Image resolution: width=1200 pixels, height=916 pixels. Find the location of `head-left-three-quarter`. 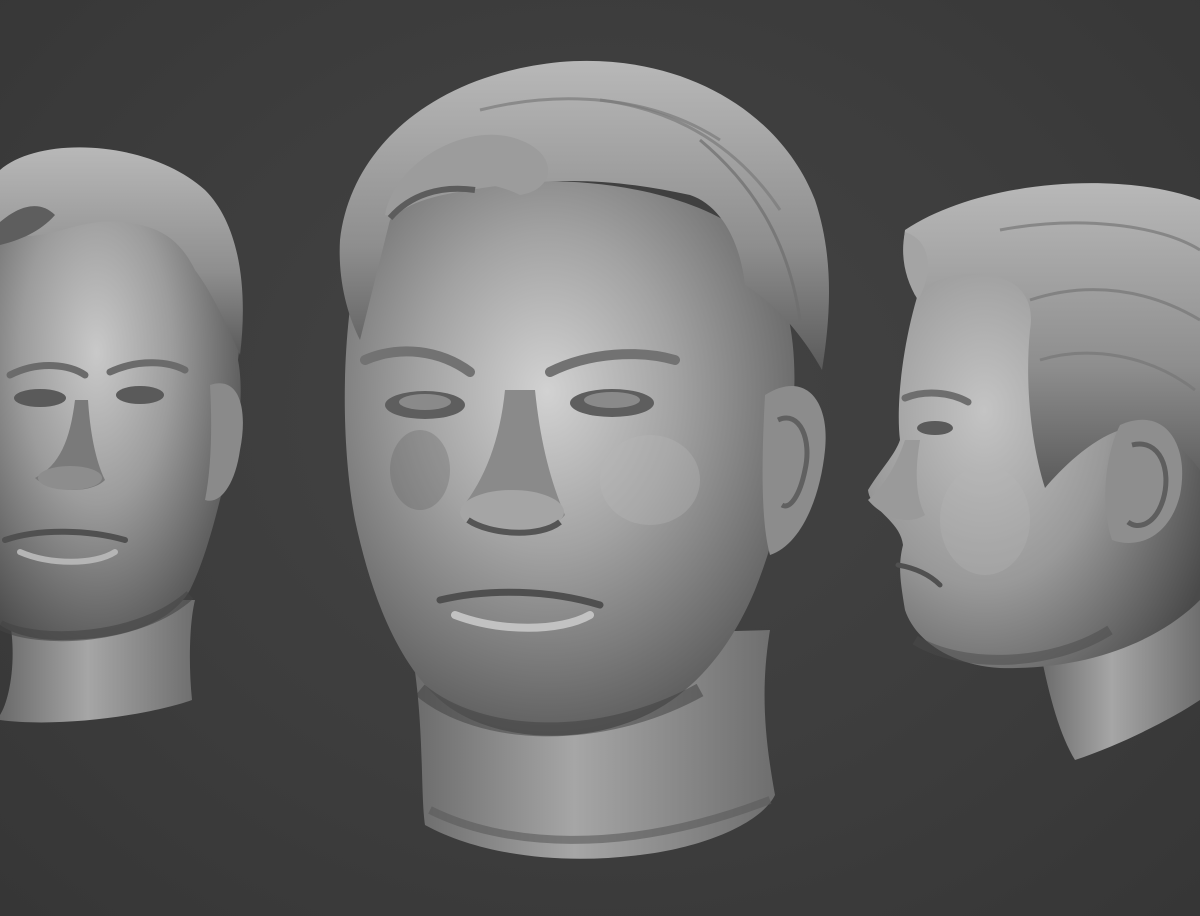

head-left-three-quarter is located at coordinates (121, 435).